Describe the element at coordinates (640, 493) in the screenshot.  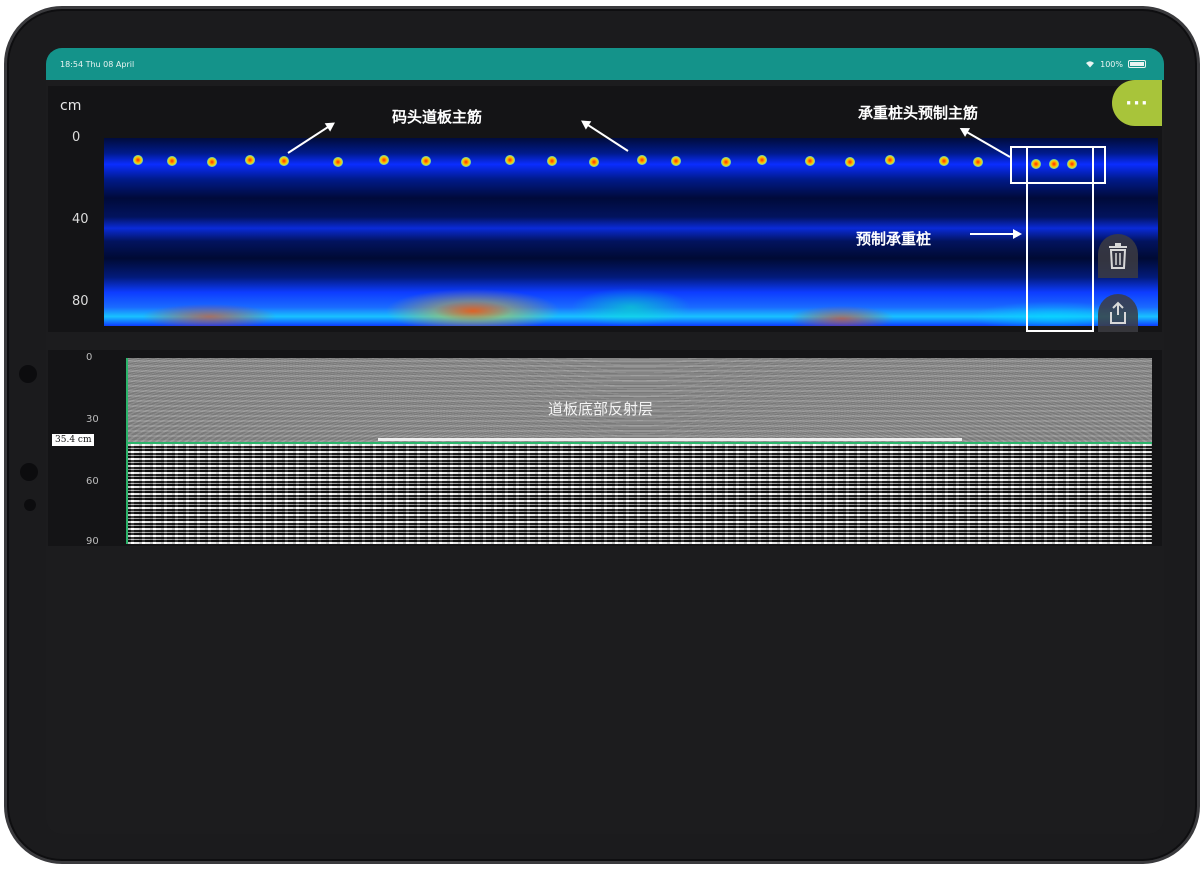
I see `radar-subgrade-layer` at that location.